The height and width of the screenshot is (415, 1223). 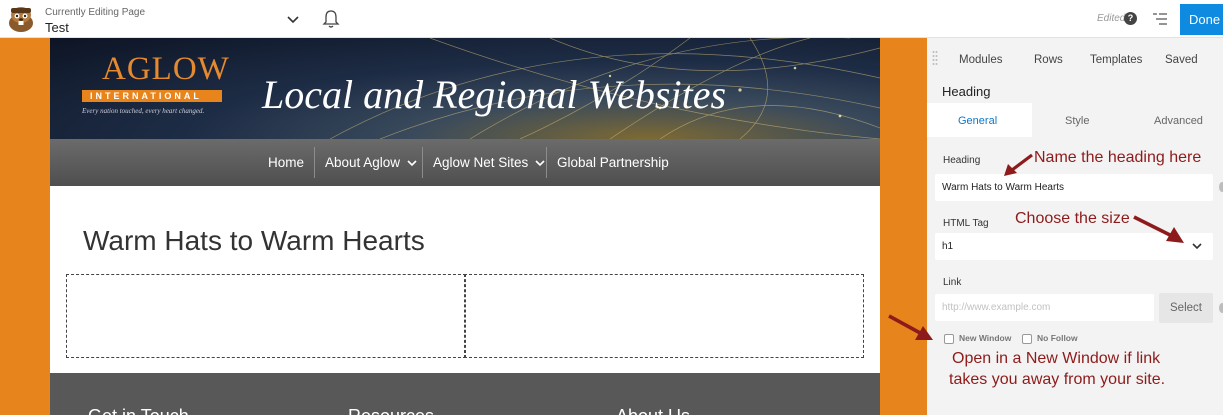 I want to click on no-follow-checkbox, so click(x=1027, y=339).